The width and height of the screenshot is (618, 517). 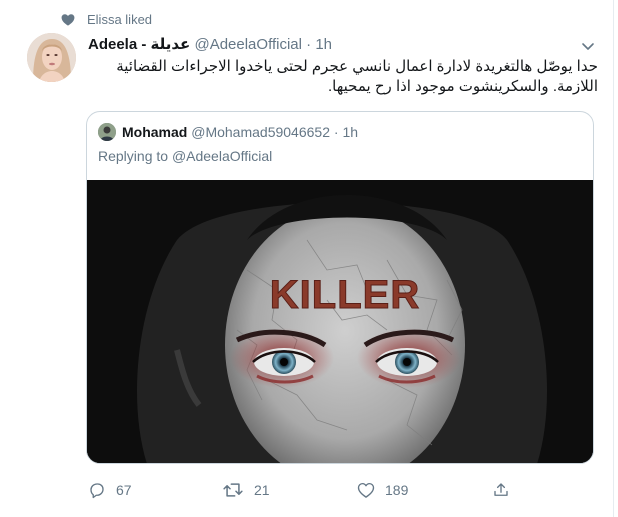 I want to click on share-button, so click(x=501, y=490).